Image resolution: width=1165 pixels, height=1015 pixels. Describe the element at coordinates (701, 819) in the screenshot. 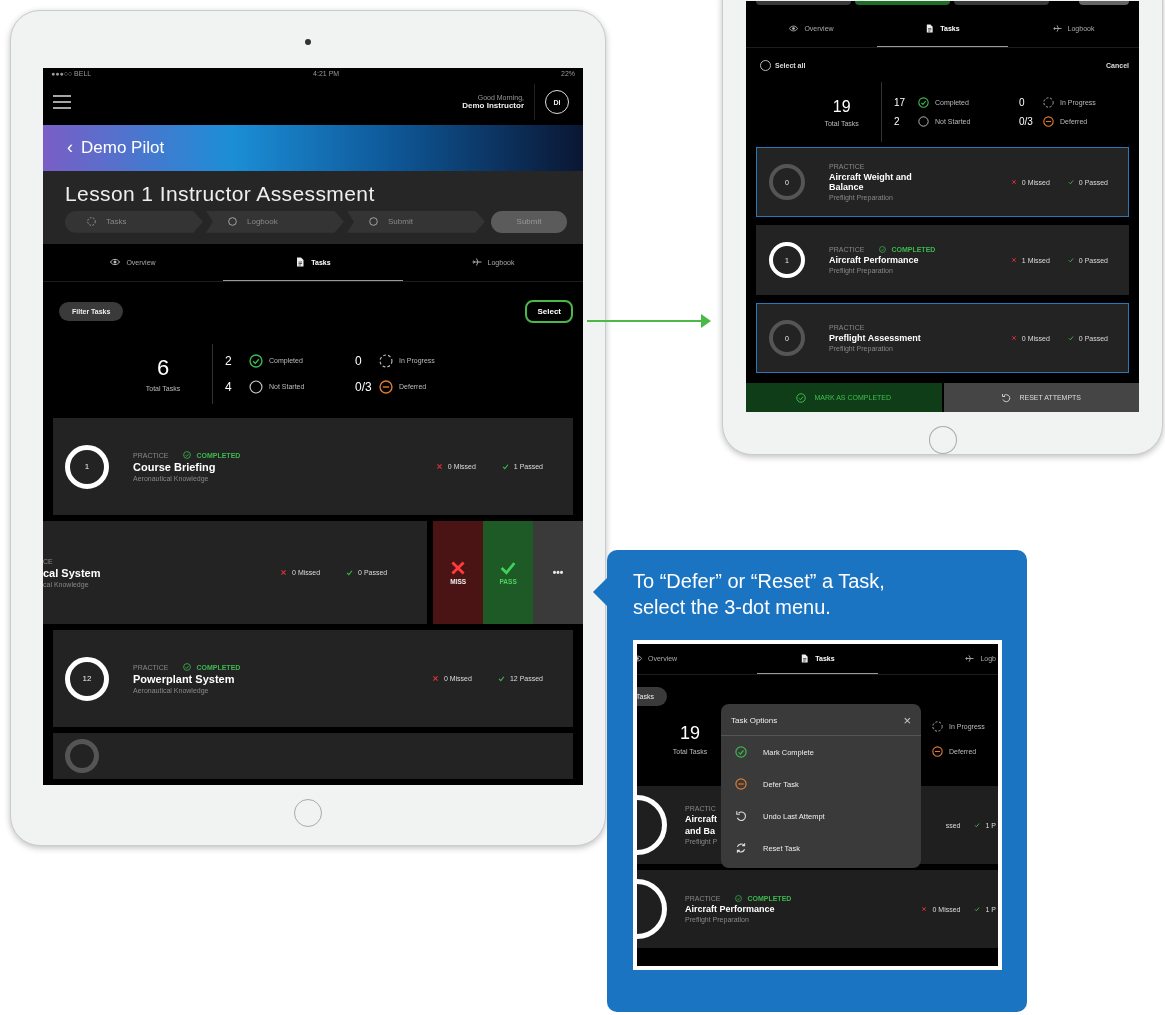

I see `task-name: Aircraft` at that location.